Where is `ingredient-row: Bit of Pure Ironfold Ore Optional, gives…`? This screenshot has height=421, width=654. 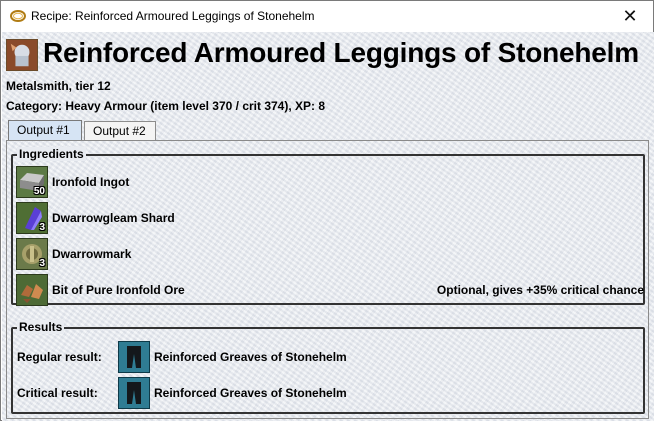 ingredient-row: Bit of Pure Ironfold Ore Optional, gives… is located at coordinates (330, 290).